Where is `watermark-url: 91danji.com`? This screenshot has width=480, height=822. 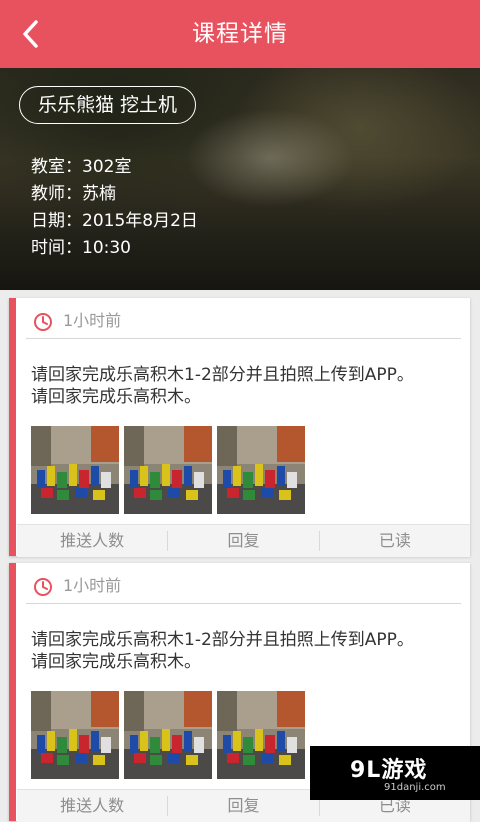
watermark-url: 91danji.com is located at coordinates (415, 787).